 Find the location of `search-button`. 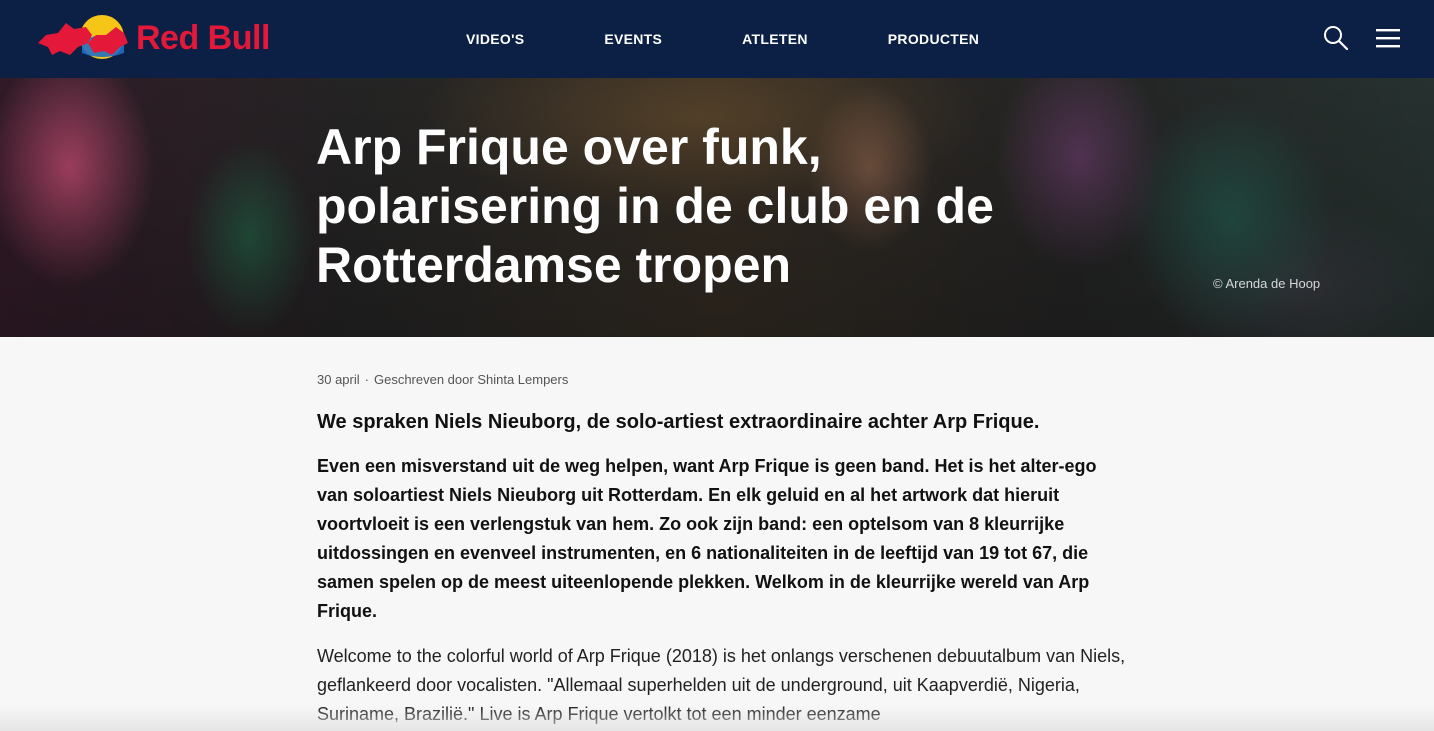

search-button is located at coordinates (1336, 38).